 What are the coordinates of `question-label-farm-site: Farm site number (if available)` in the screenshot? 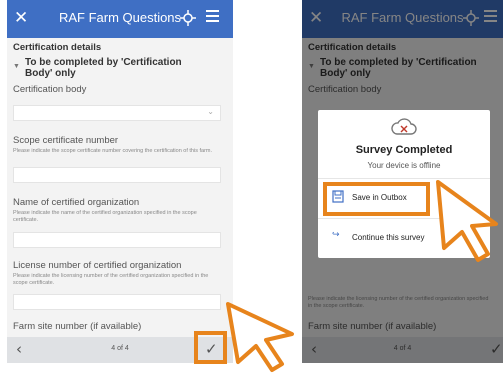 It's located at (77, 326).